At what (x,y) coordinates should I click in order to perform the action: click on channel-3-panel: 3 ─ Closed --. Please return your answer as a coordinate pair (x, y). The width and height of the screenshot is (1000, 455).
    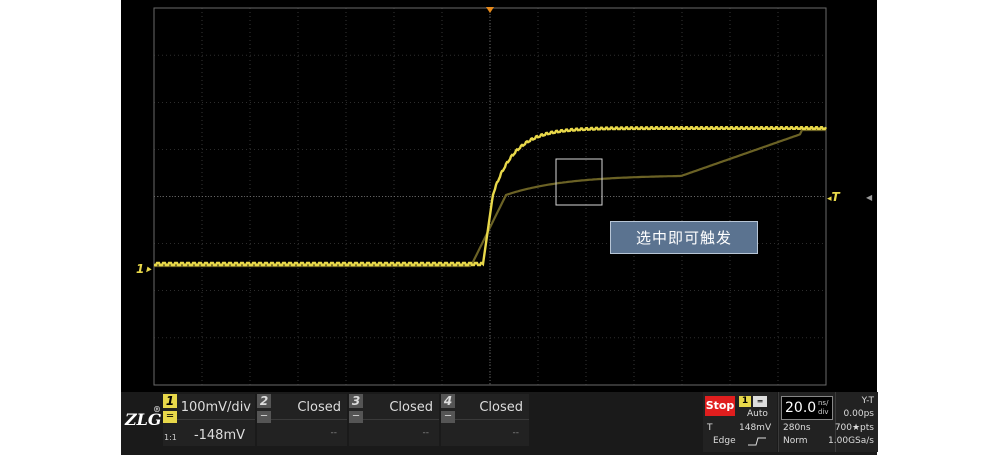
    Looking at the image, I should click on (394, 420).